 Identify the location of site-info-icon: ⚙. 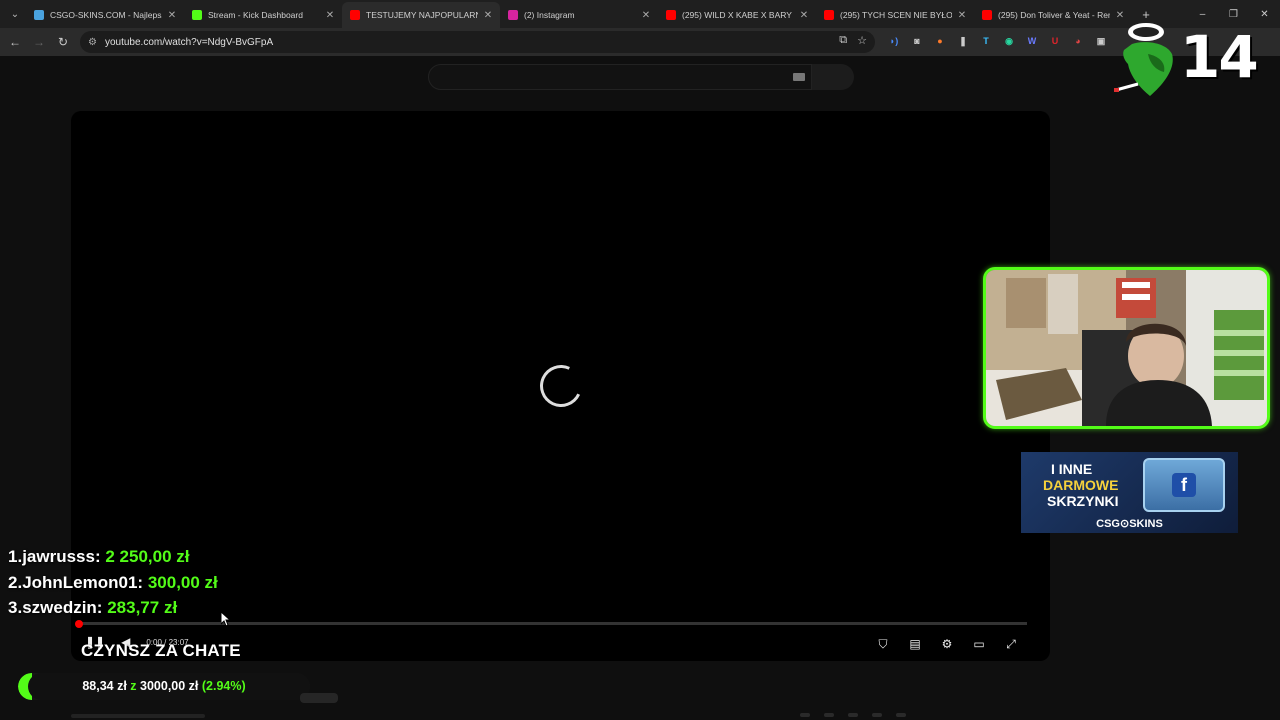
(92, 42).